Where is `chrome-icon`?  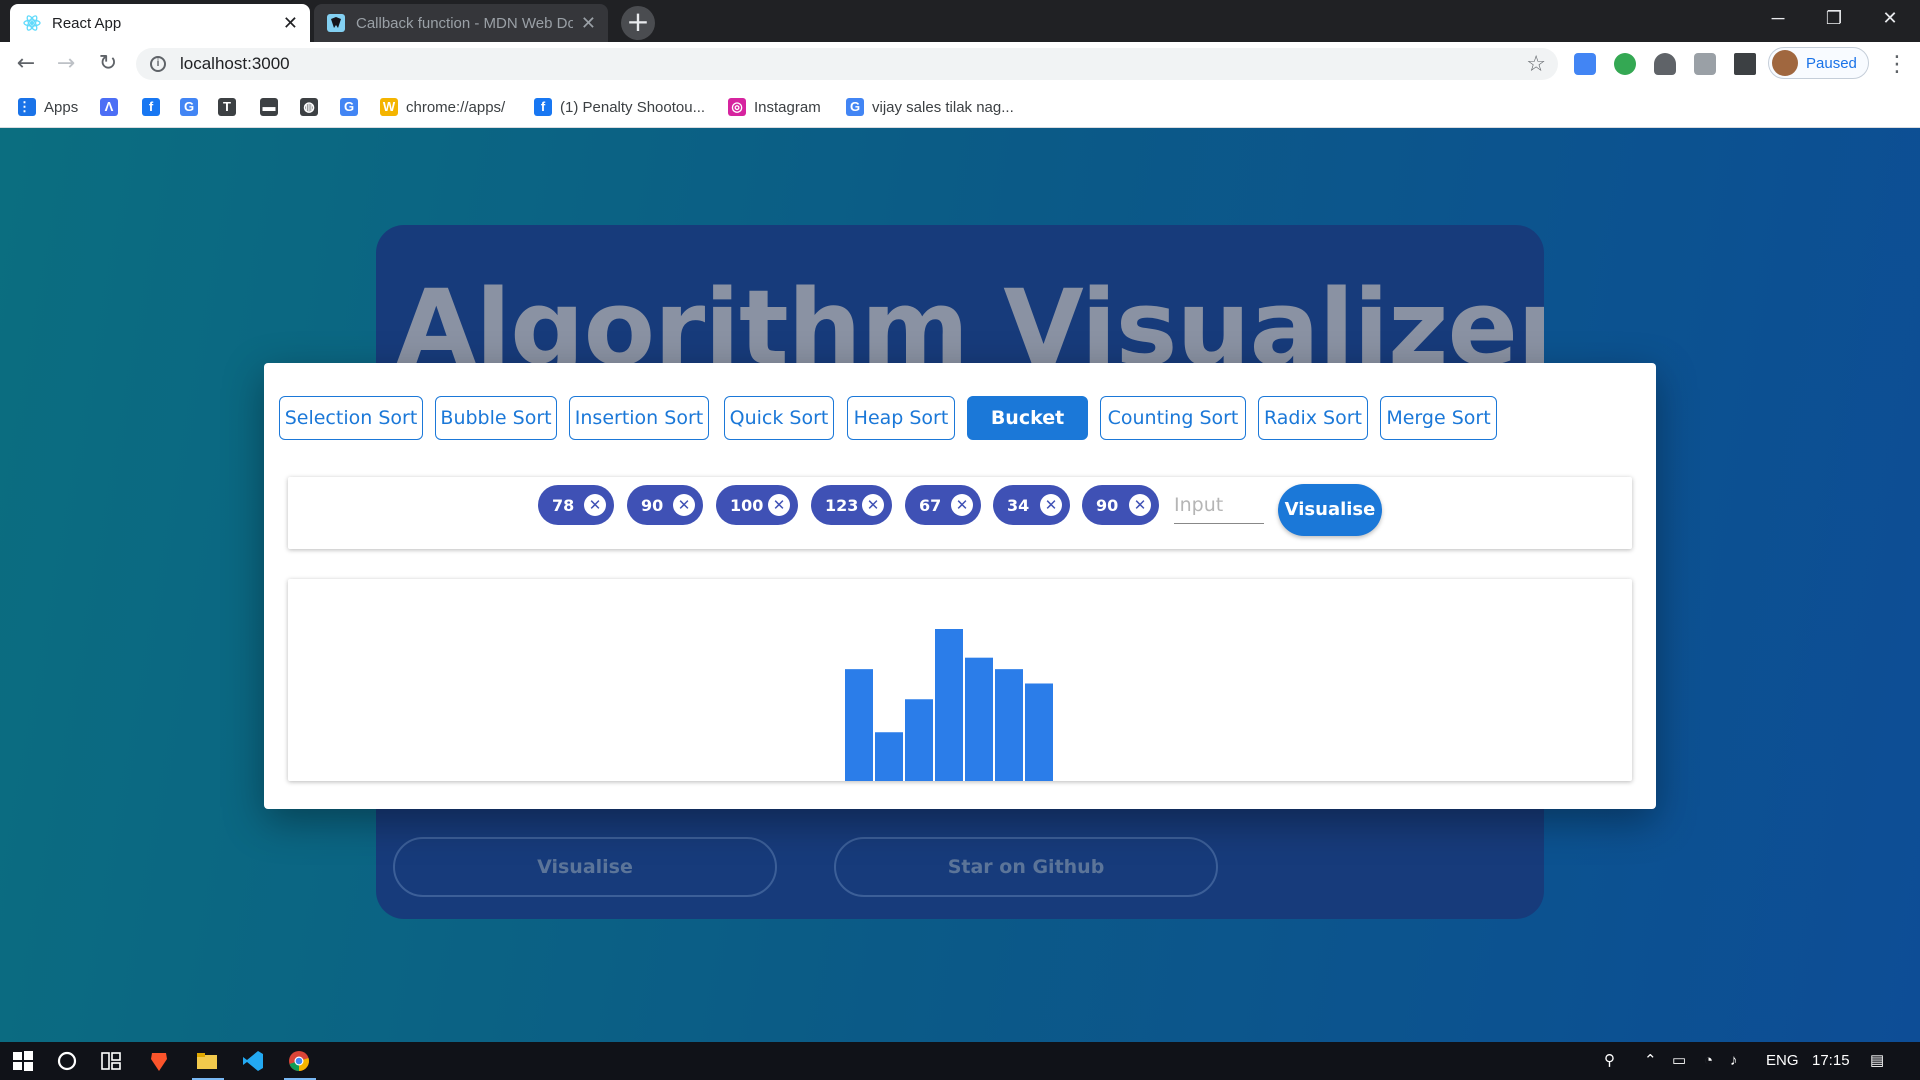 chrome-icon is located at coordinates (299, 1061).